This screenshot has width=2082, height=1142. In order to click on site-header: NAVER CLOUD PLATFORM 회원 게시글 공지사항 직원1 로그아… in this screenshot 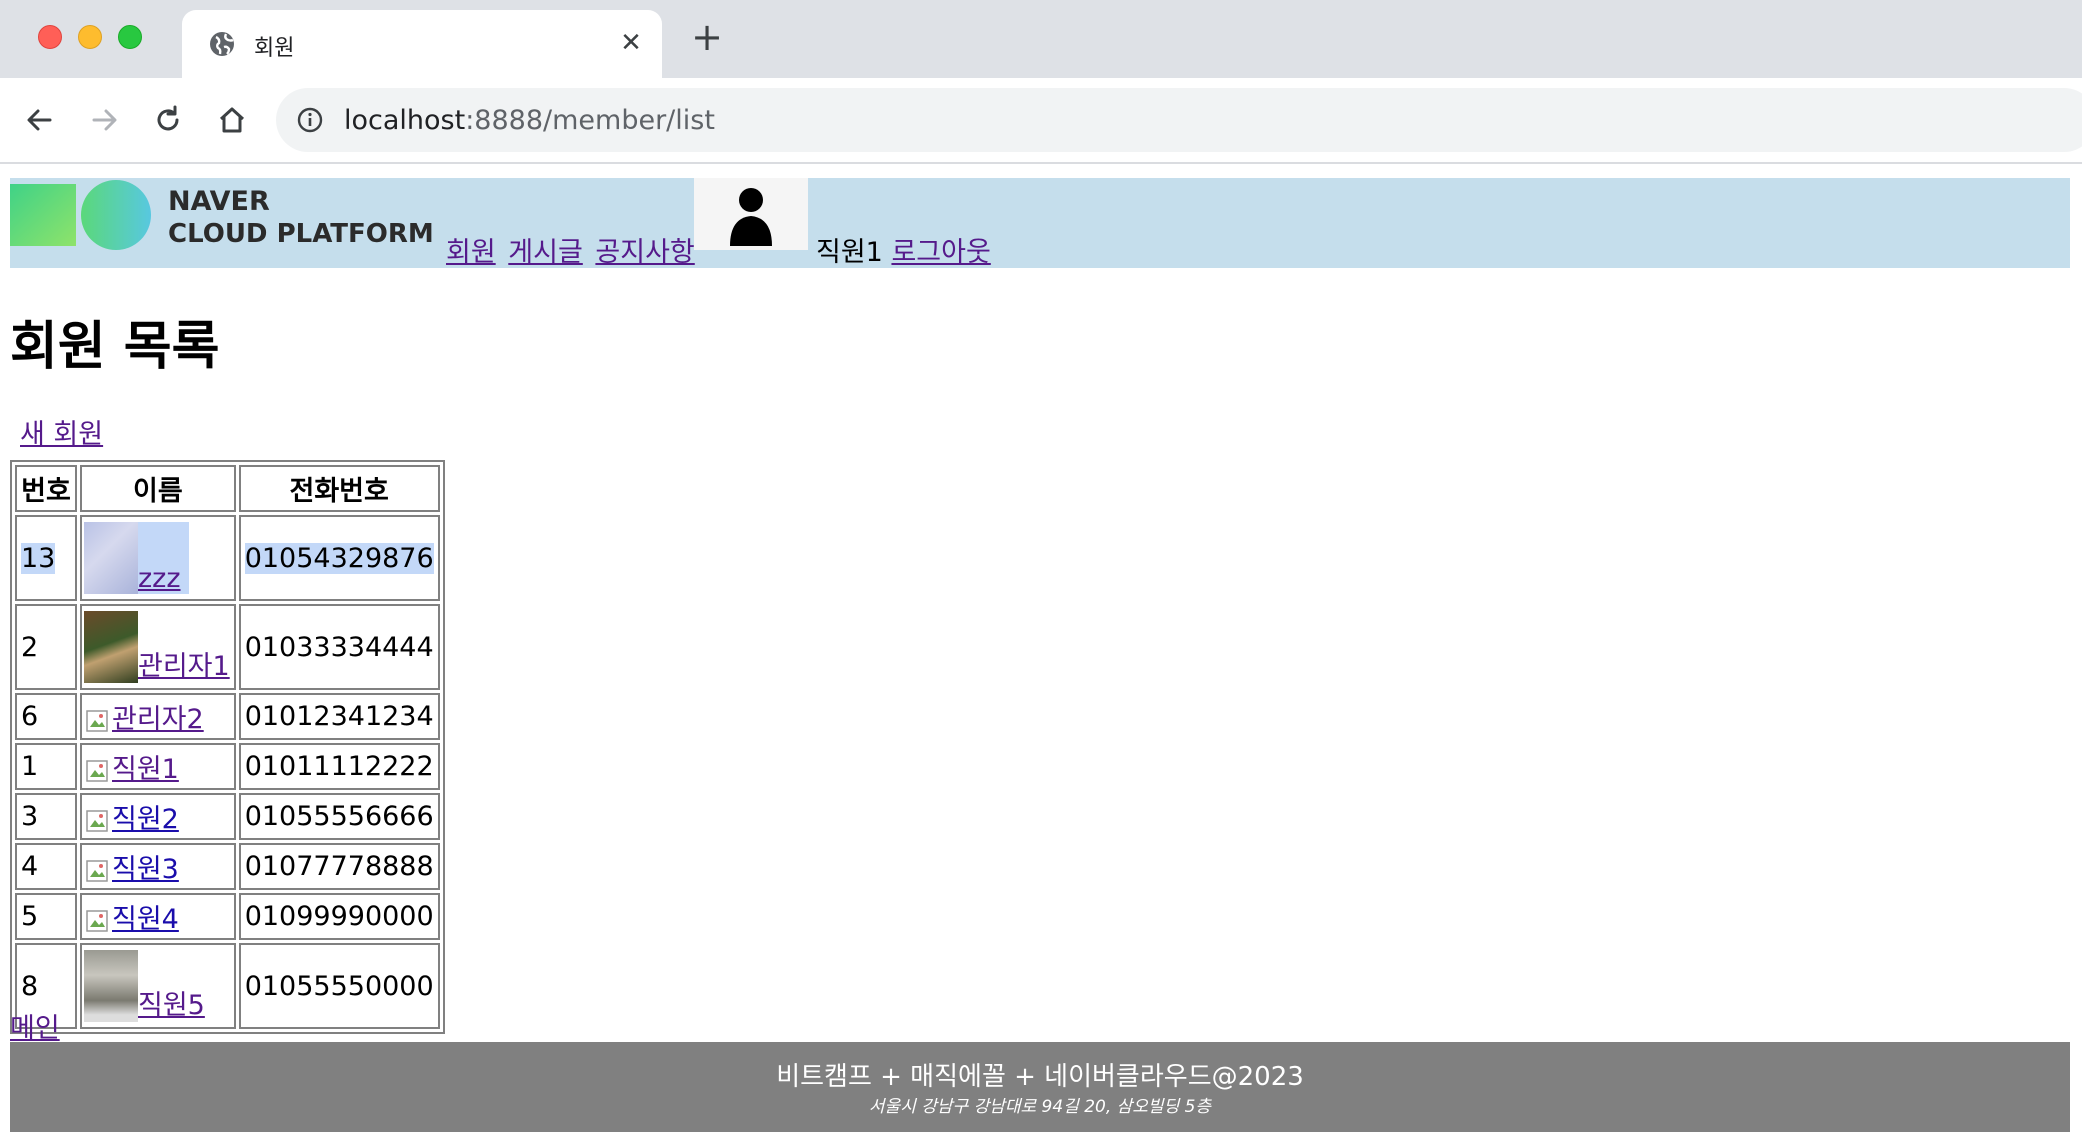, I will do `click(1040, 223)`.